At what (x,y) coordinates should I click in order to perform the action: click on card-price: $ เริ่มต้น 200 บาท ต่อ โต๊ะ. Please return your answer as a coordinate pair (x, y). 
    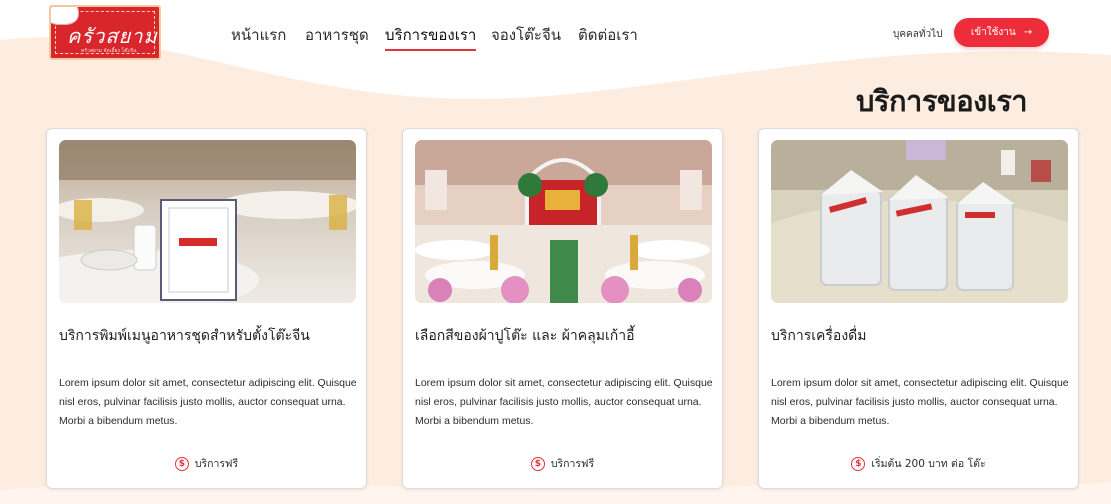
    Looking at the image, I should click on (918, 463).